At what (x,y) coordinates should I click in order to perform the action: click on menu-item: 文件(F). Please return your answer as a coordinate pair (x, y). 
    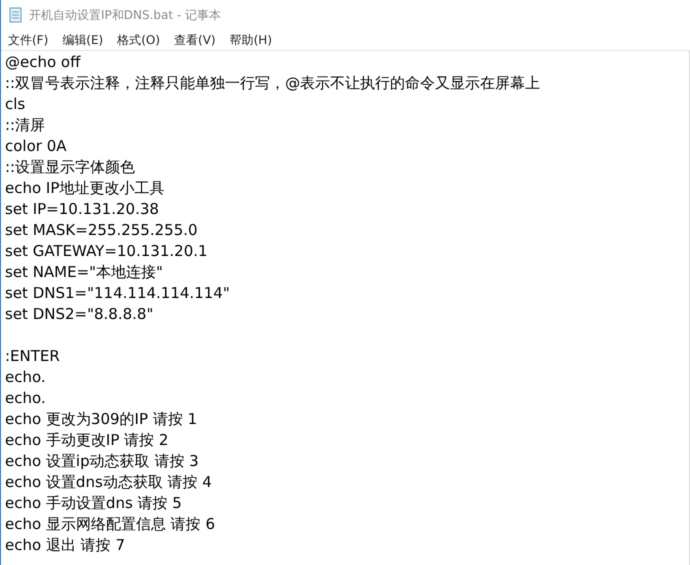
    Looking at the image, I should click on (28, 40).